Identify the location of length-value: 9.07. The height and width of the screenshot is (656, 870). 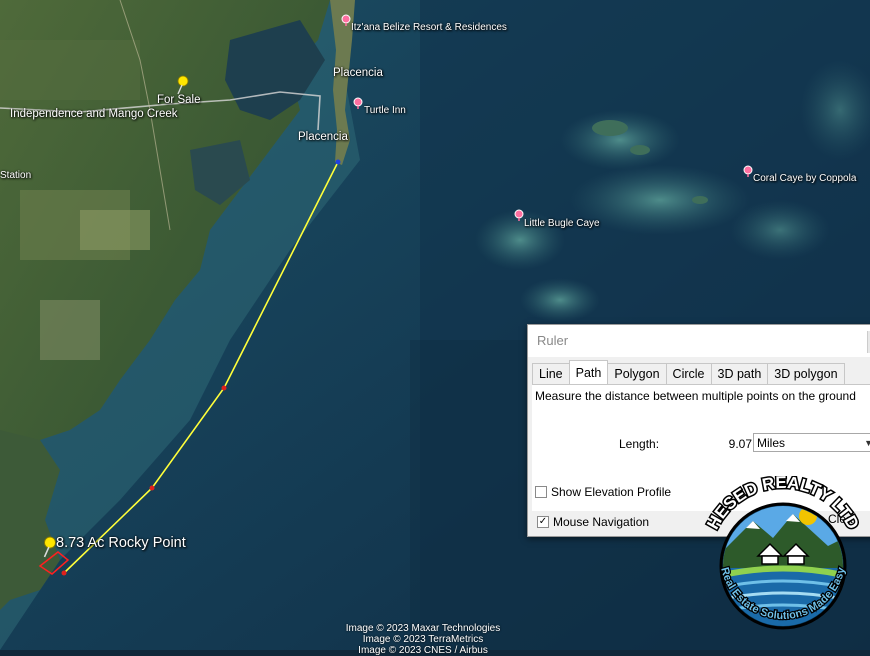
(740, 444).